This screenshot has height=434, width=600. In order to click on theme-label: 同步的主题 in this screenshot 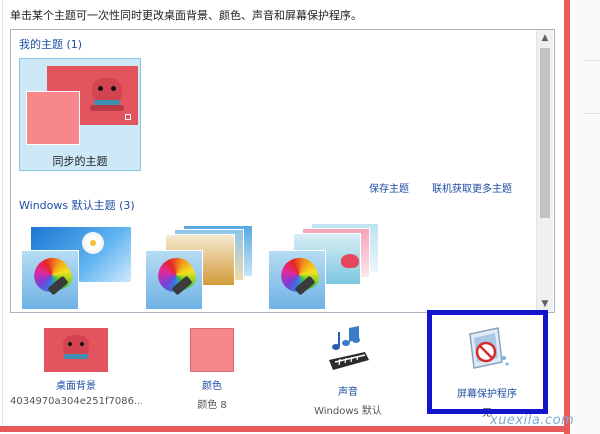, I will do `click(80, 161)`.